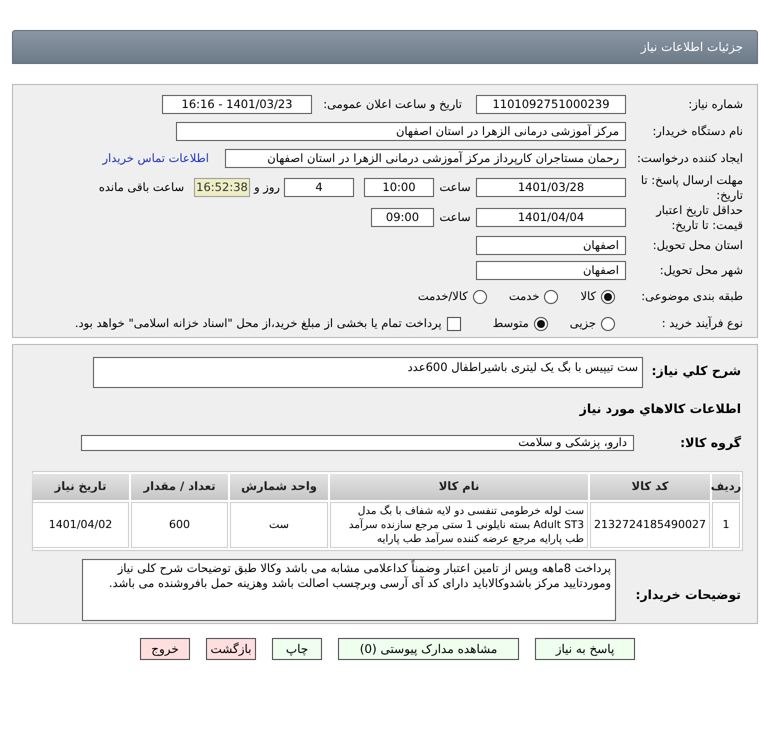 This screenshot has height=745, width=770. What do you see at coordinates (80, 525) in the screenshot?
I see `table-cell: 1401/04/02` at bounding box center [80, 525].